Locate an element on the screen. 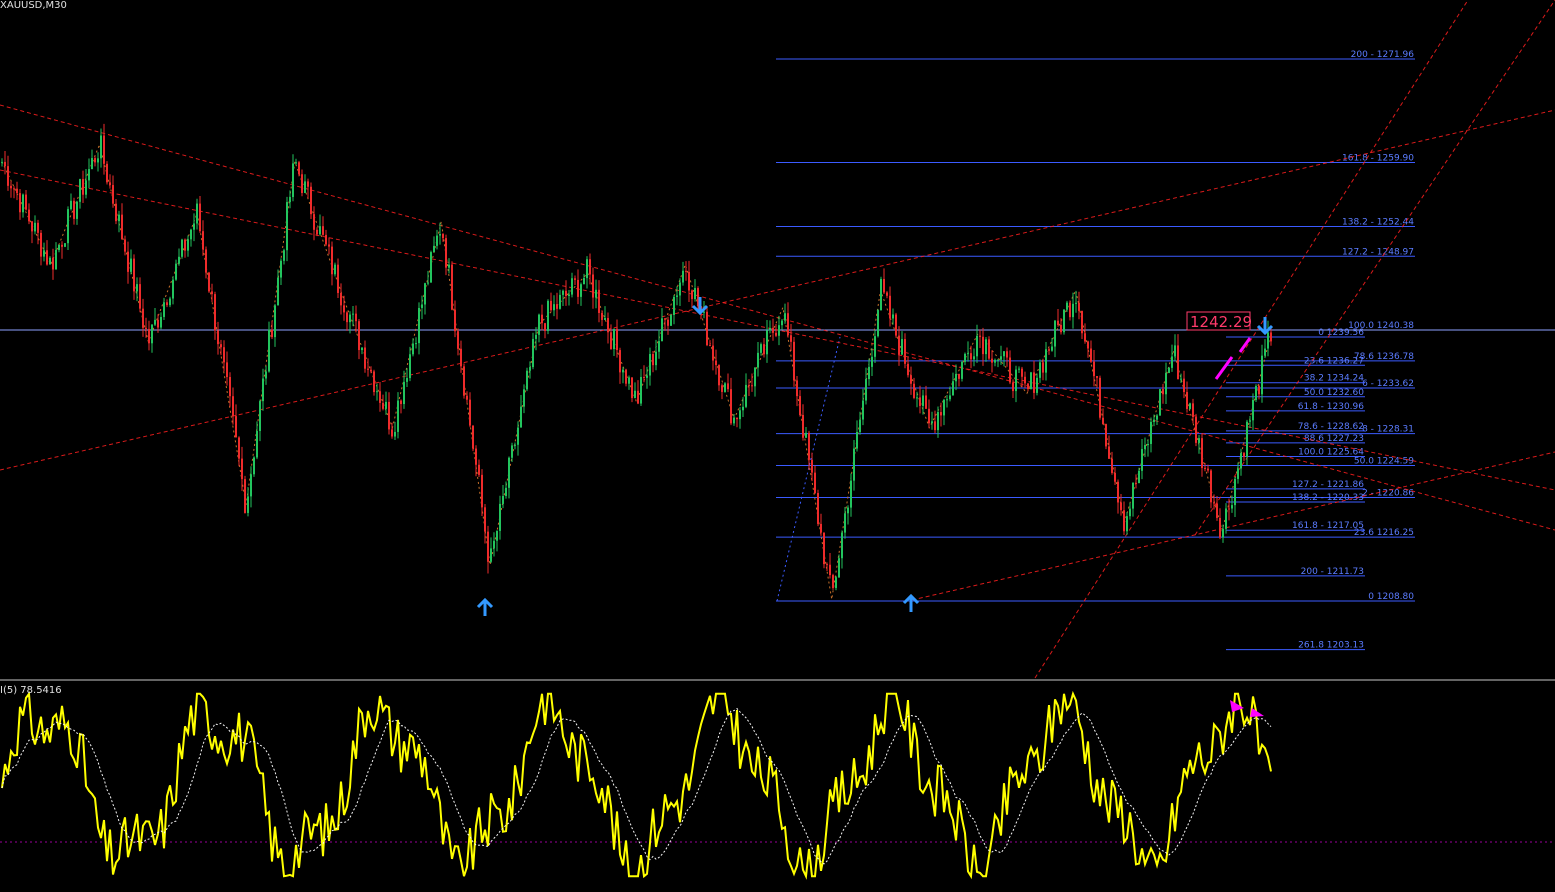 This screenshot has height=892, width=1555. fib-small-label: 138.2 - 1220.33 is located at coordinates (1328, 498).